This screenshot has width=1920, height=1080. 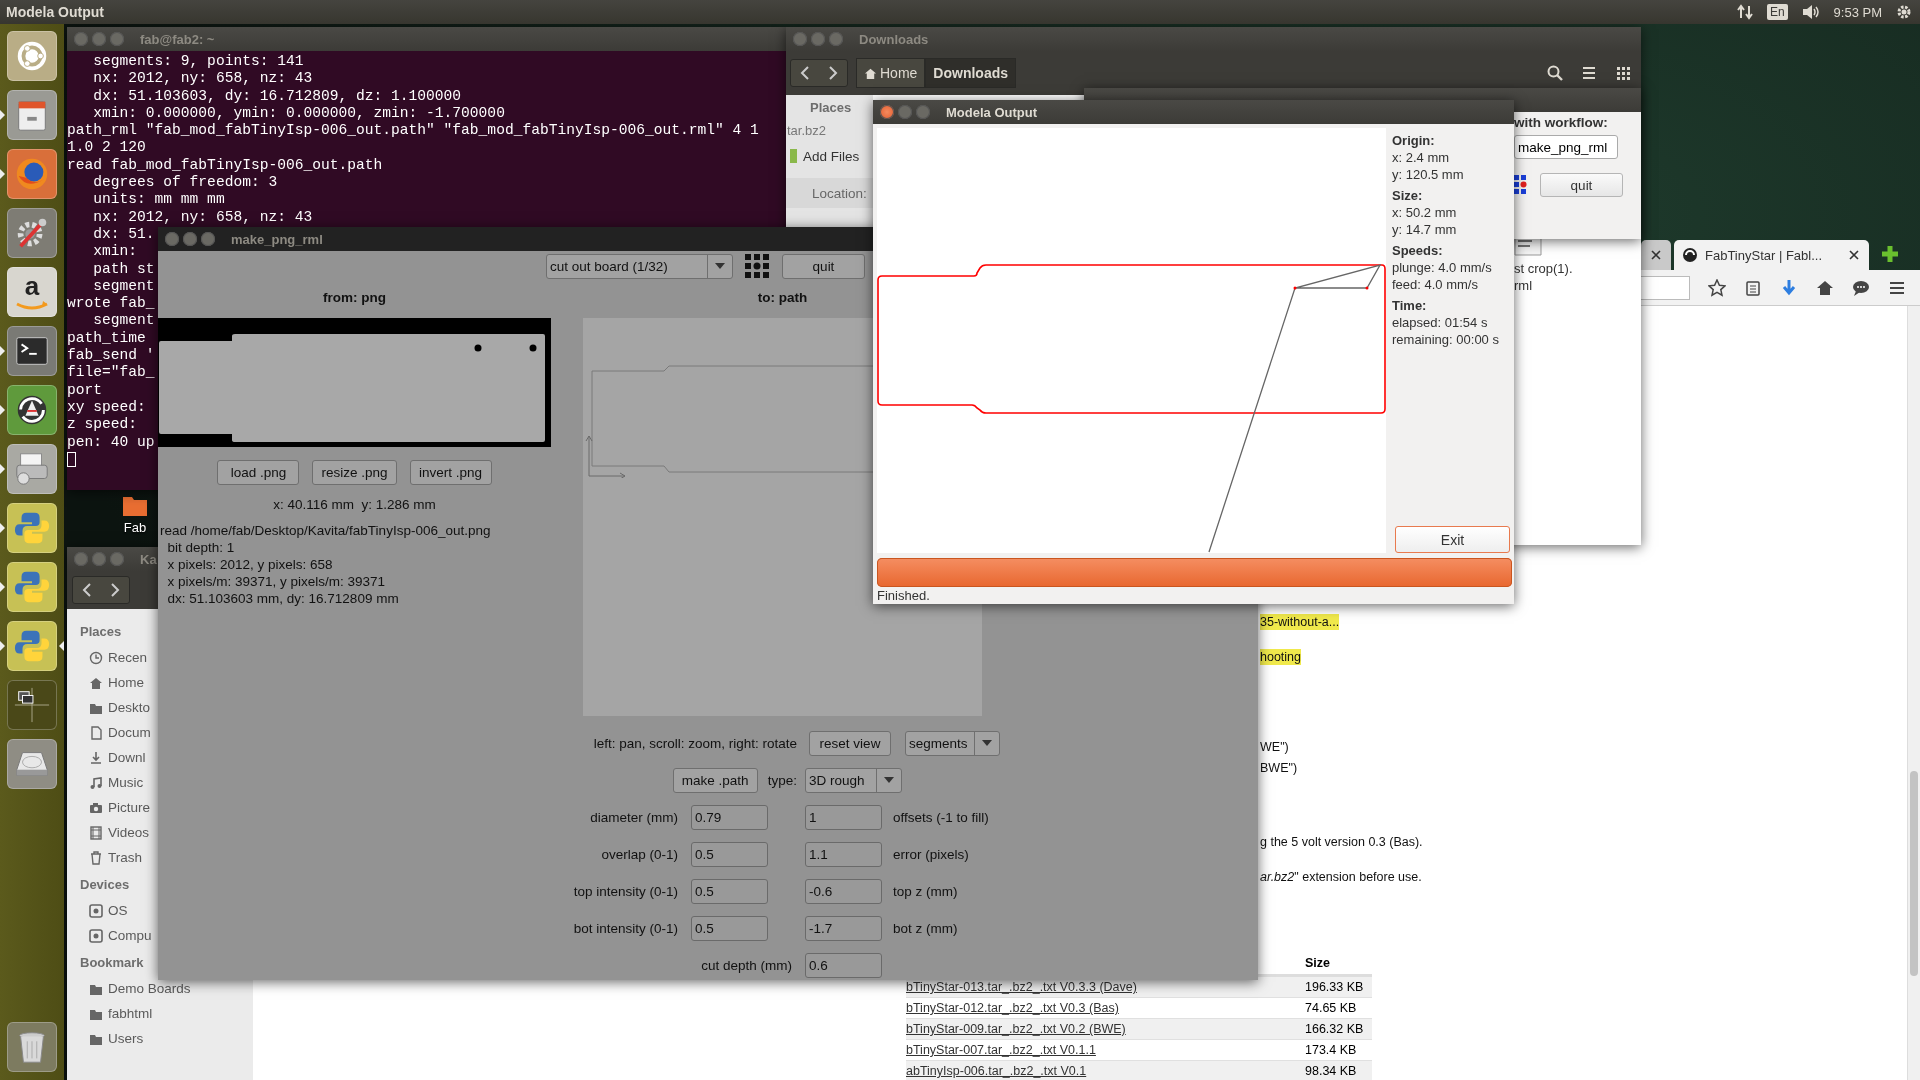 What do you see at coordinates (1104, 987) in the screenshot?
I see `file-link: bTinyStar-013.tar_.bz2_.txt V0.3.3 (Dave)` at bounding box center [1104, 987].